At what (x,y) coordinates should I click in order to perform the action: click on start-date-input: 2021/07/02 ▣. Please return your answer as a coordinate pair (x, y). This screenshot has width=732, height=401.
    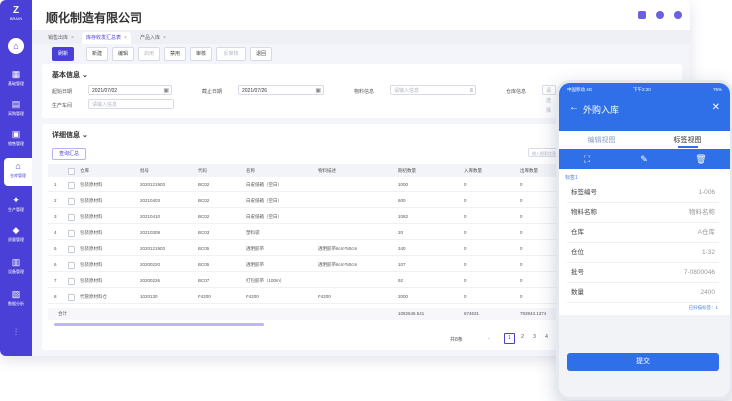
    Looking at the image, I should click on (130, 90).